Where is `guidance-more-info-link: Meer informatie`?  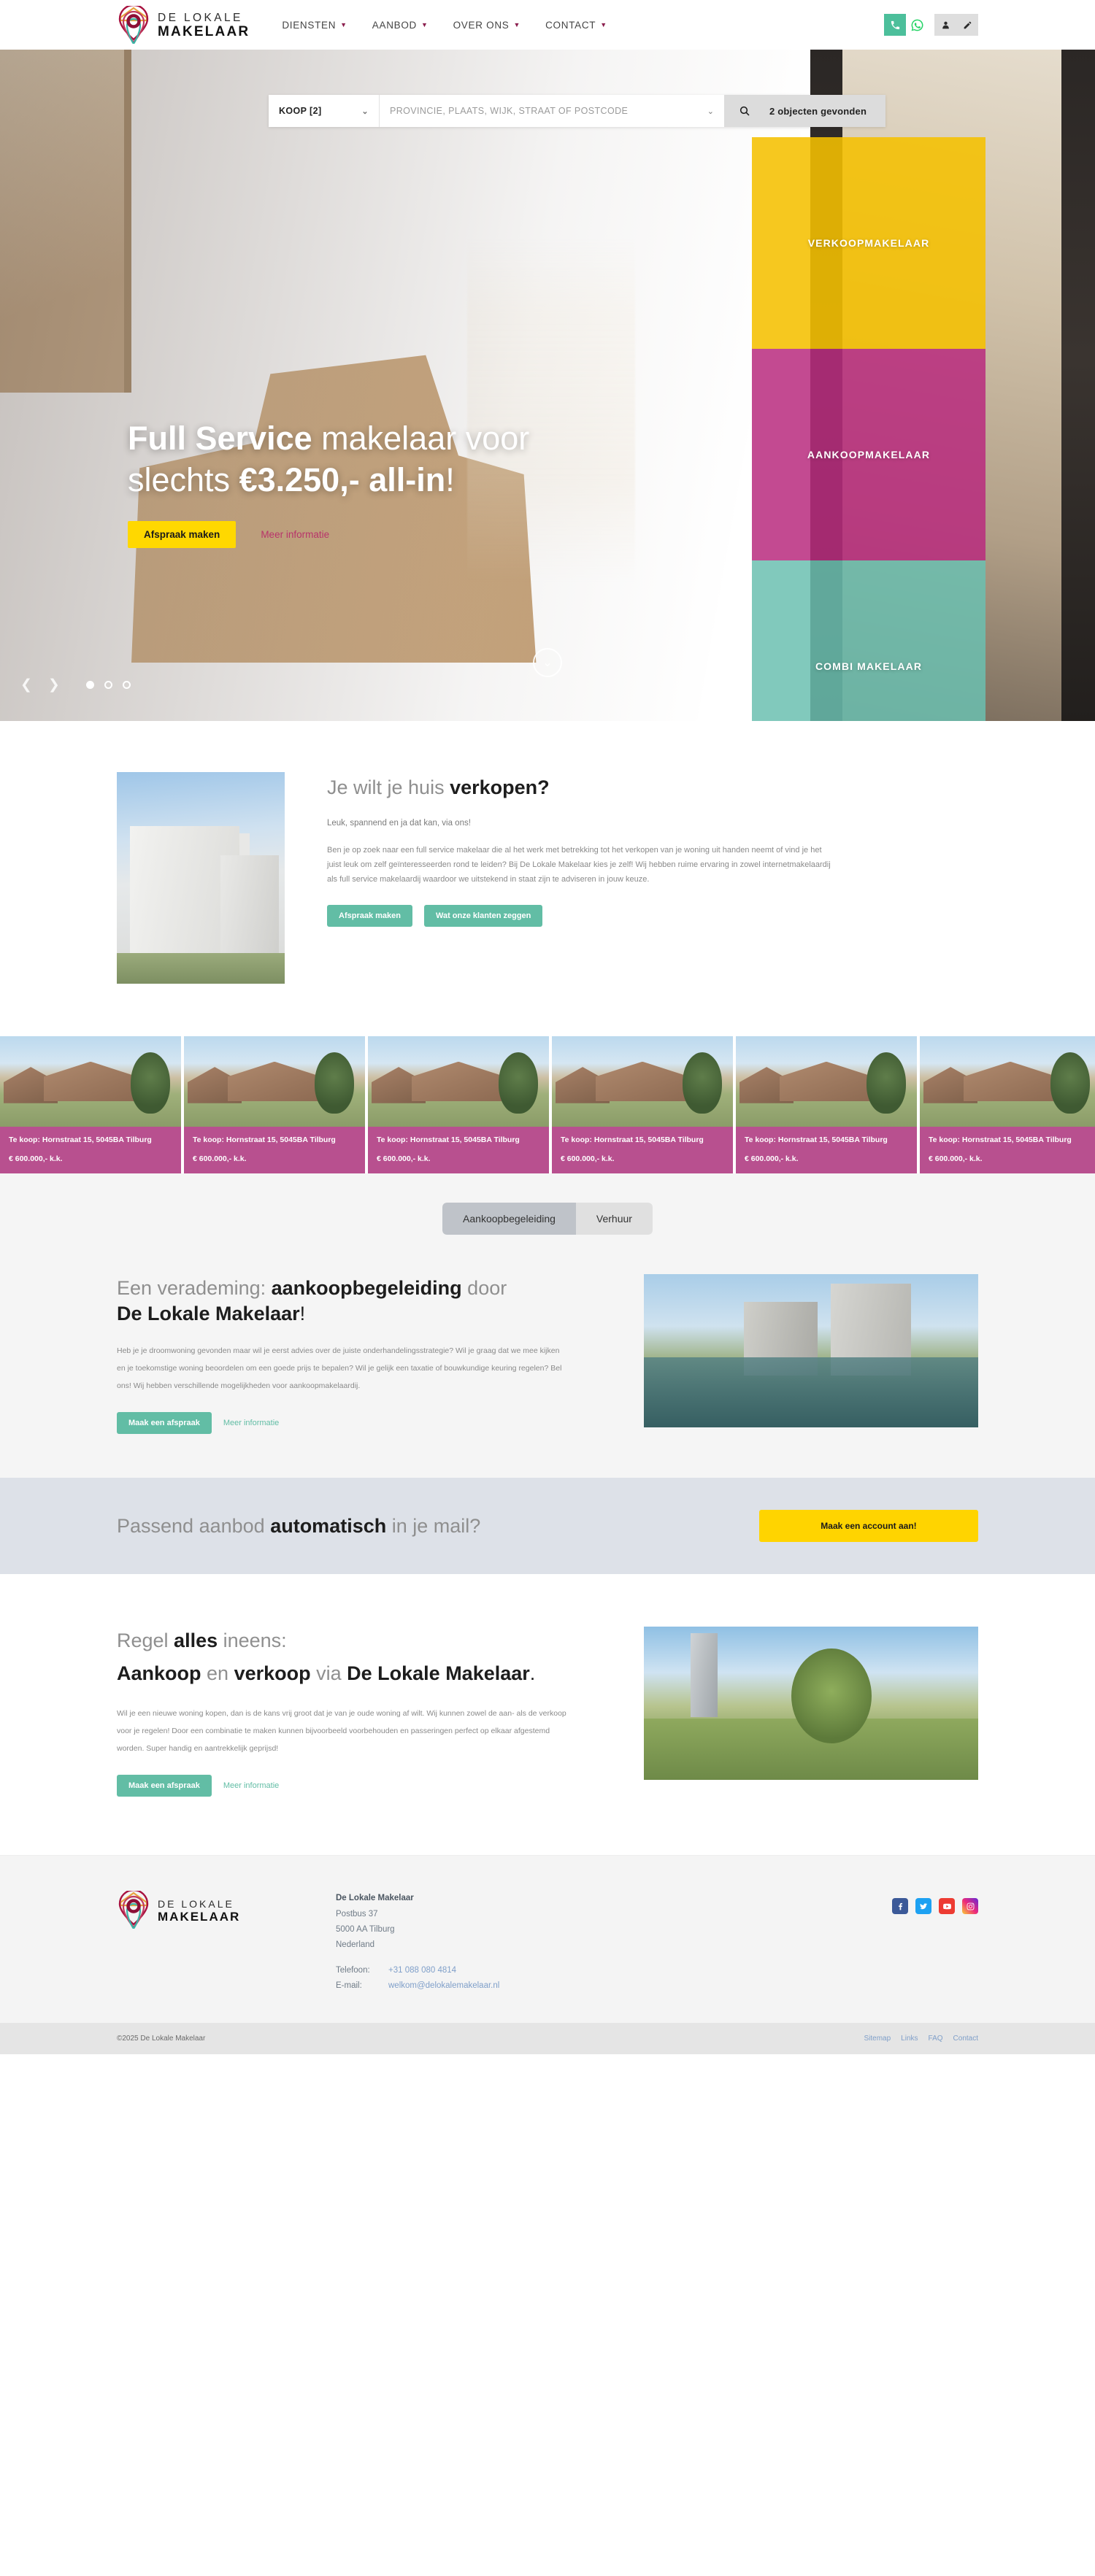 guidance-more-info-link: Meer informatie is located at coordinates (251, 1423).